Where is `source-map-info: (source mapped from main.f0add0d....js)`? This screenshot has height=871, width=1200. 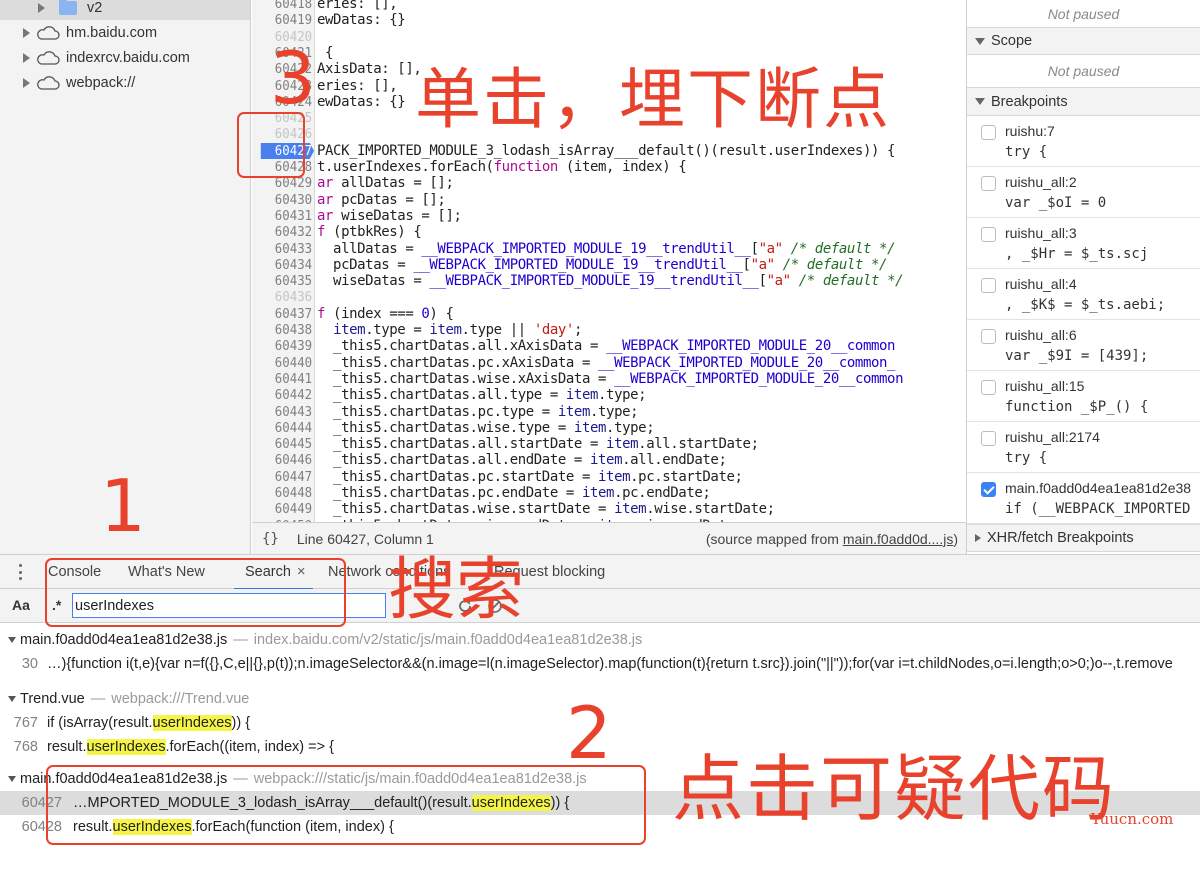 source-map-info: (source mapped from main.f0add0d....js) is located at coordinates (832, 539).